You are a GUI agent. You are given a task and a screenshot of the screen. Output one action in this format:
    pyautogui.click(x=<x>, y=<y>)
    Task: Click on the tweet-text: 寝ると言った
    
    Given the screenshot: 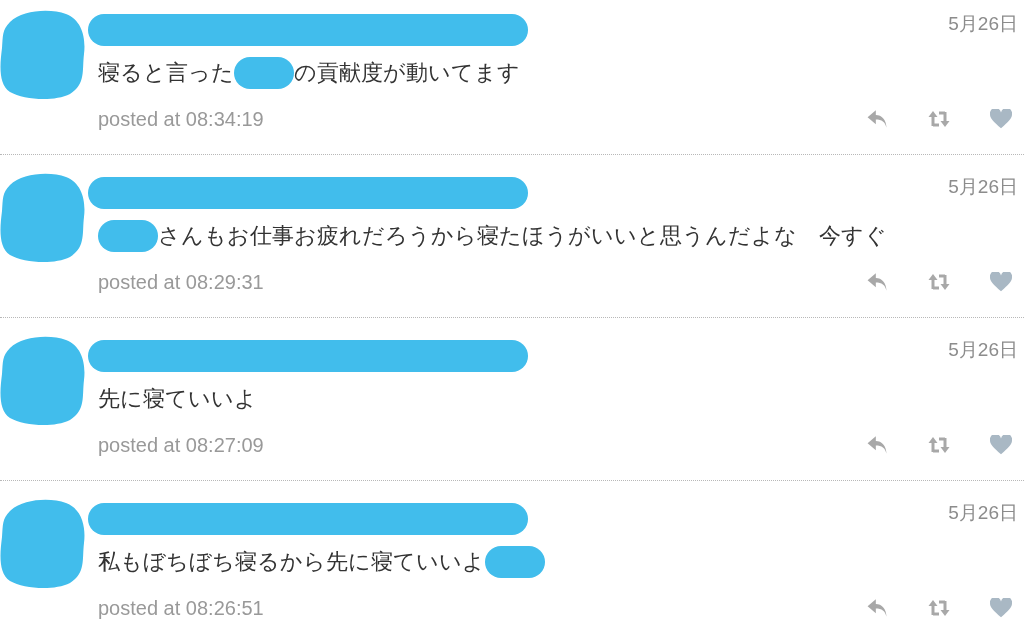 What is the action you would take?
    pyautogui.click(x=166, y=73)
    